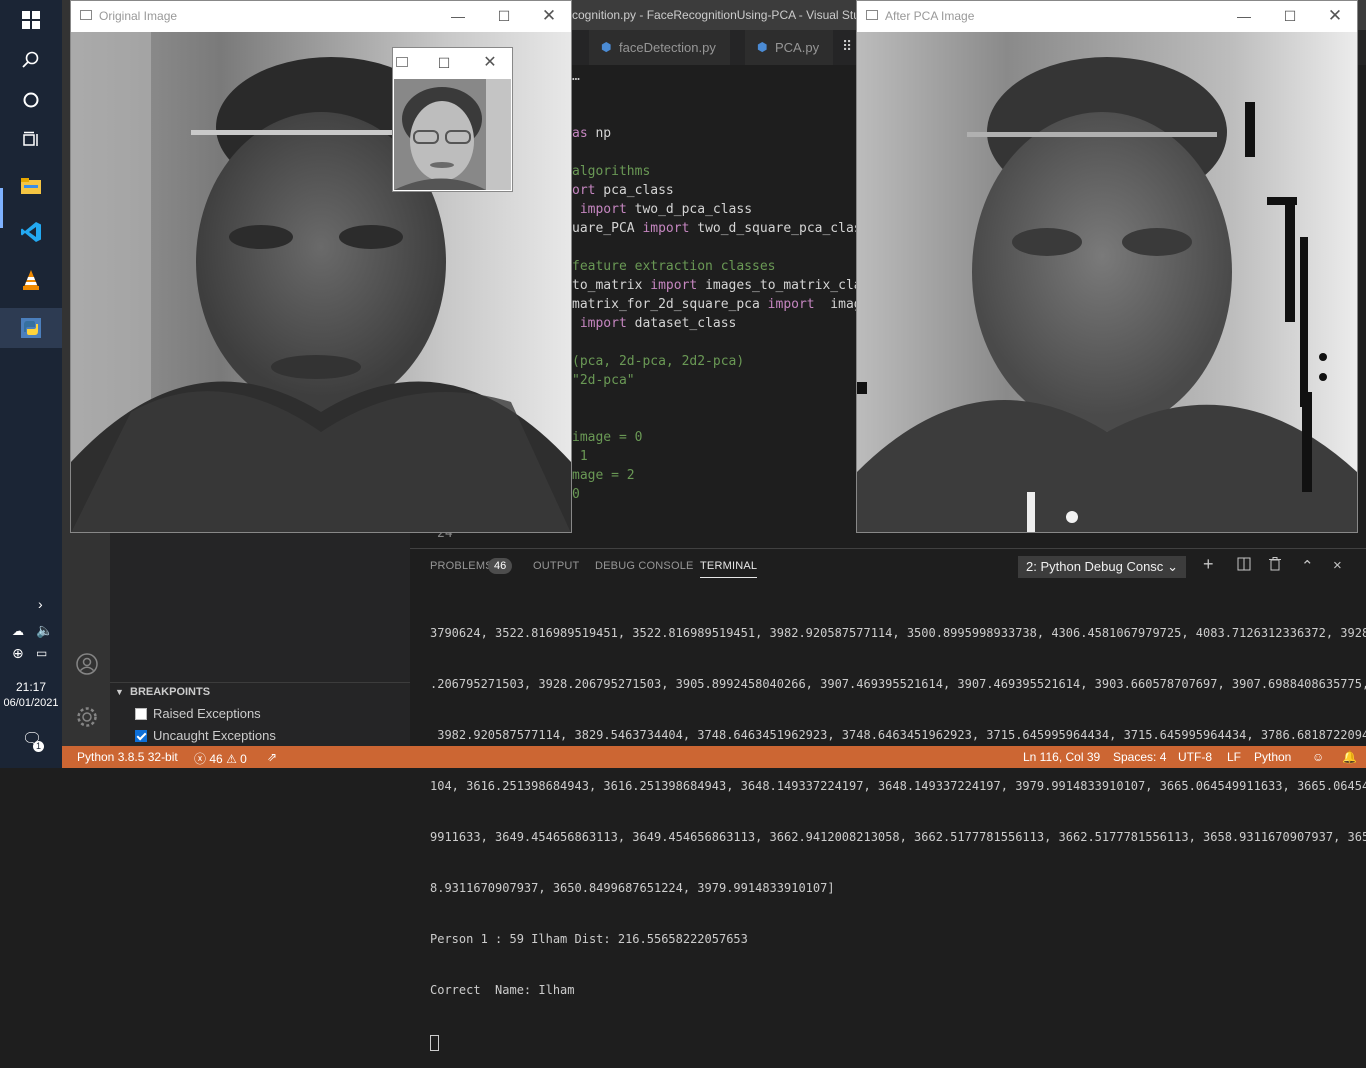 The height and width of the screenshot is (1068, 1366). Describe the element at coordinates (847, 46) in the screenshot. I see `split-editor-icon: ⠿` at that location.